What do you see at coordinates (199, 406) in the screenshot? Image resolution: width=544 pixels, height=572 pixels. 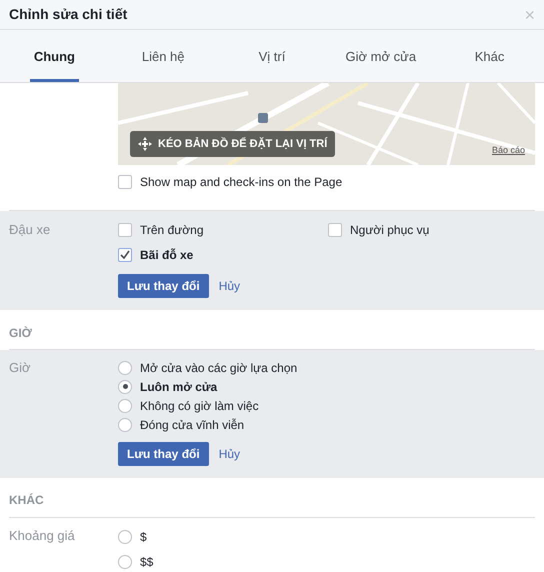 I see `radio-label: Không có giờ làm việc` at bounding box center [199, 406].